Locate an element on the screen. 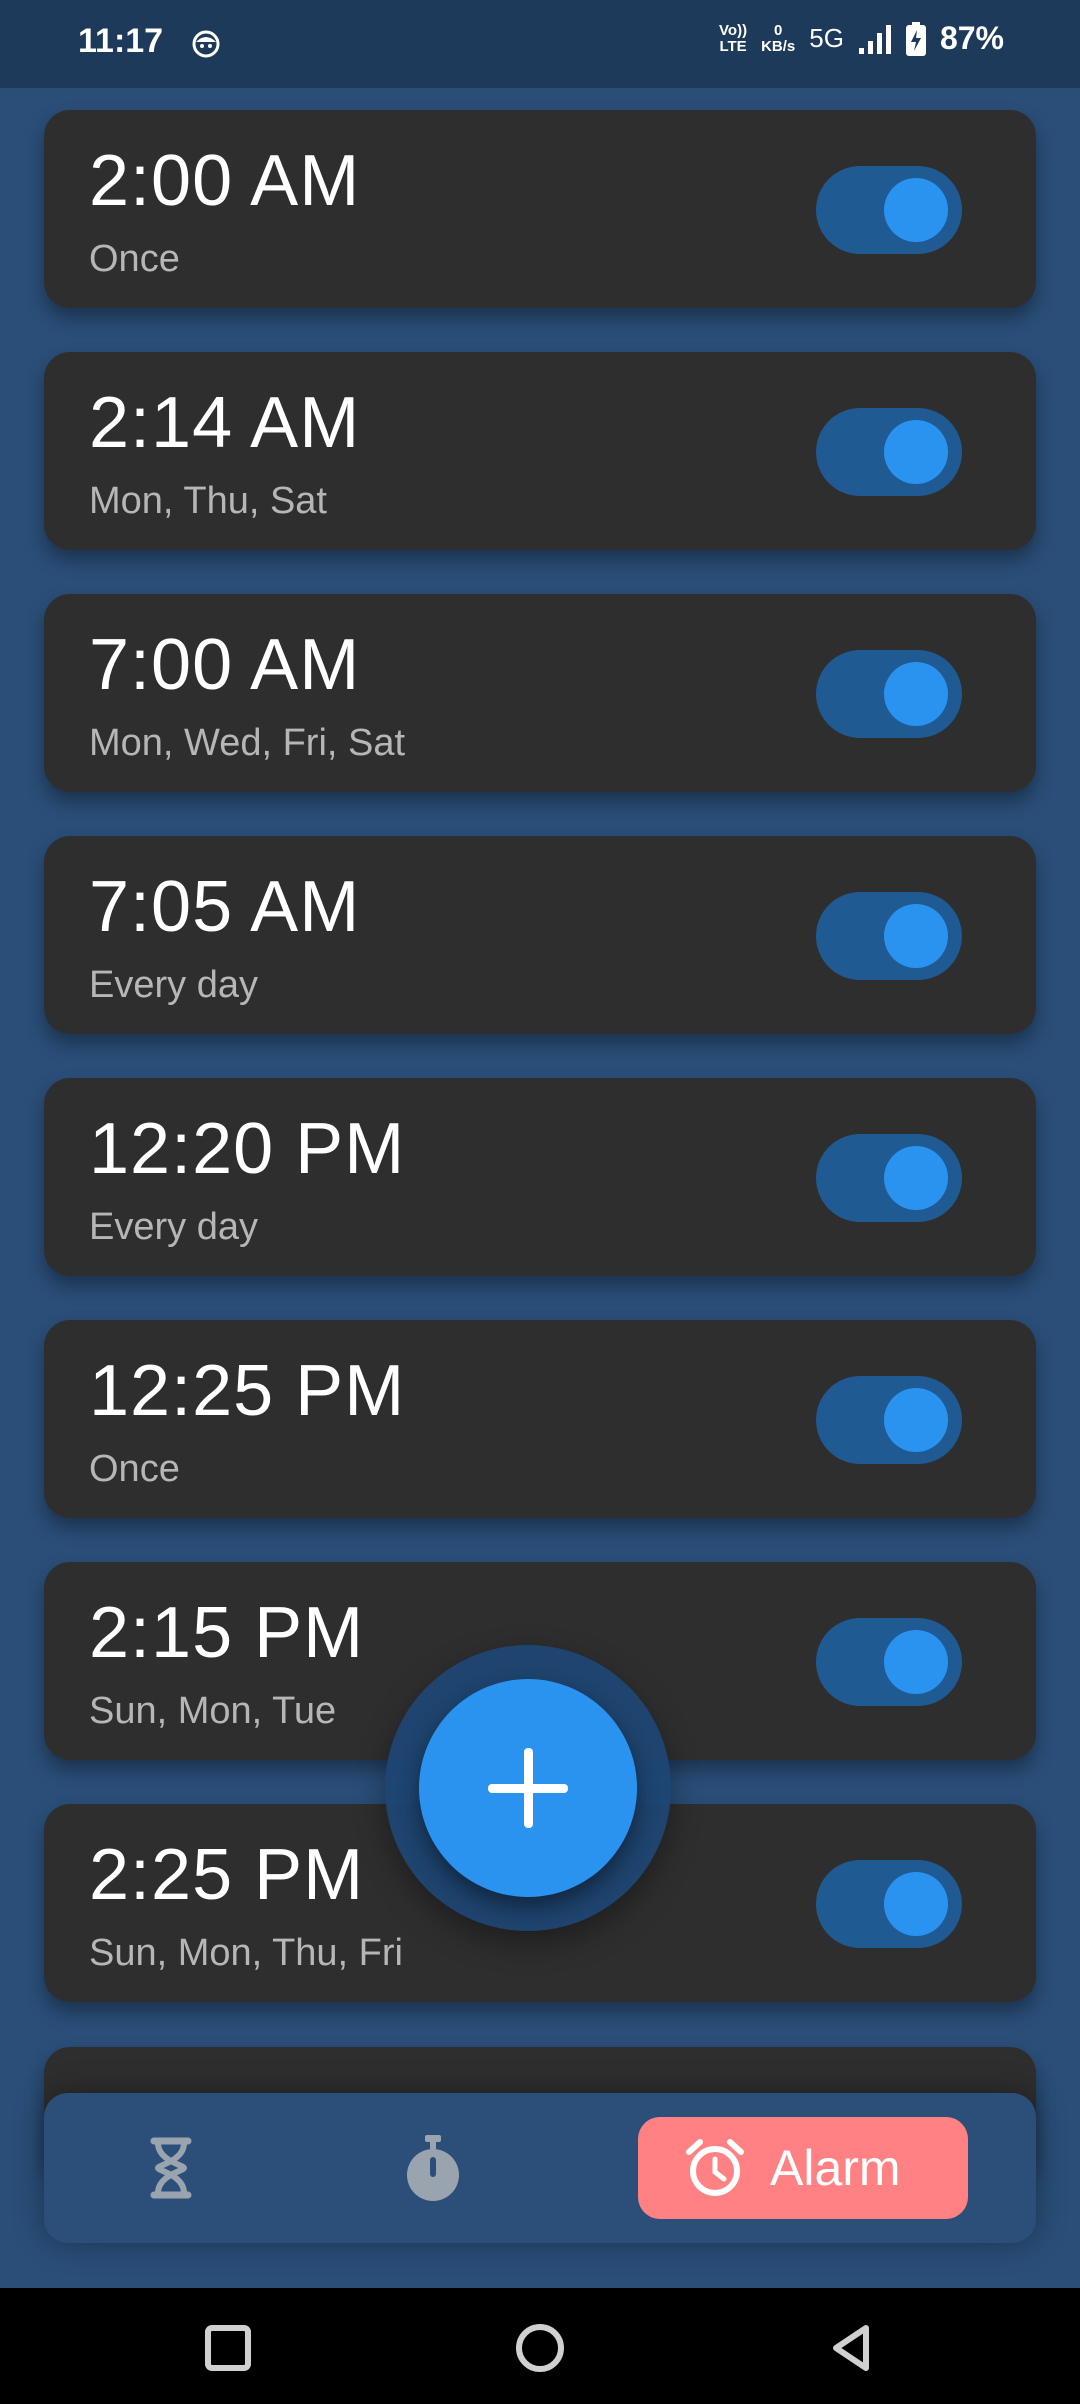 The image size is (1080, 2404). alarm-time: 2:00 AM is located at coordinates (225, 181).